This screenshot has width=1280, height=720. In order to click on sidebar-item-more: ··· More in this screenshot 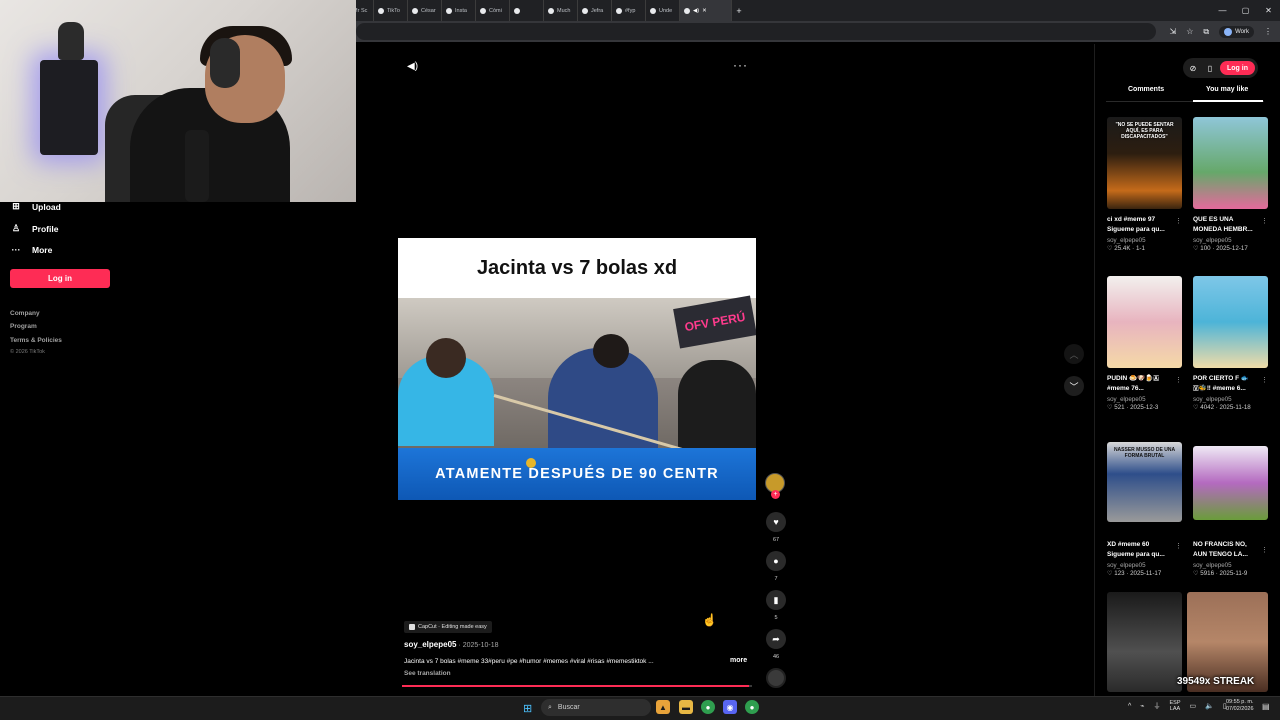, I will do `click(31, 250)`.